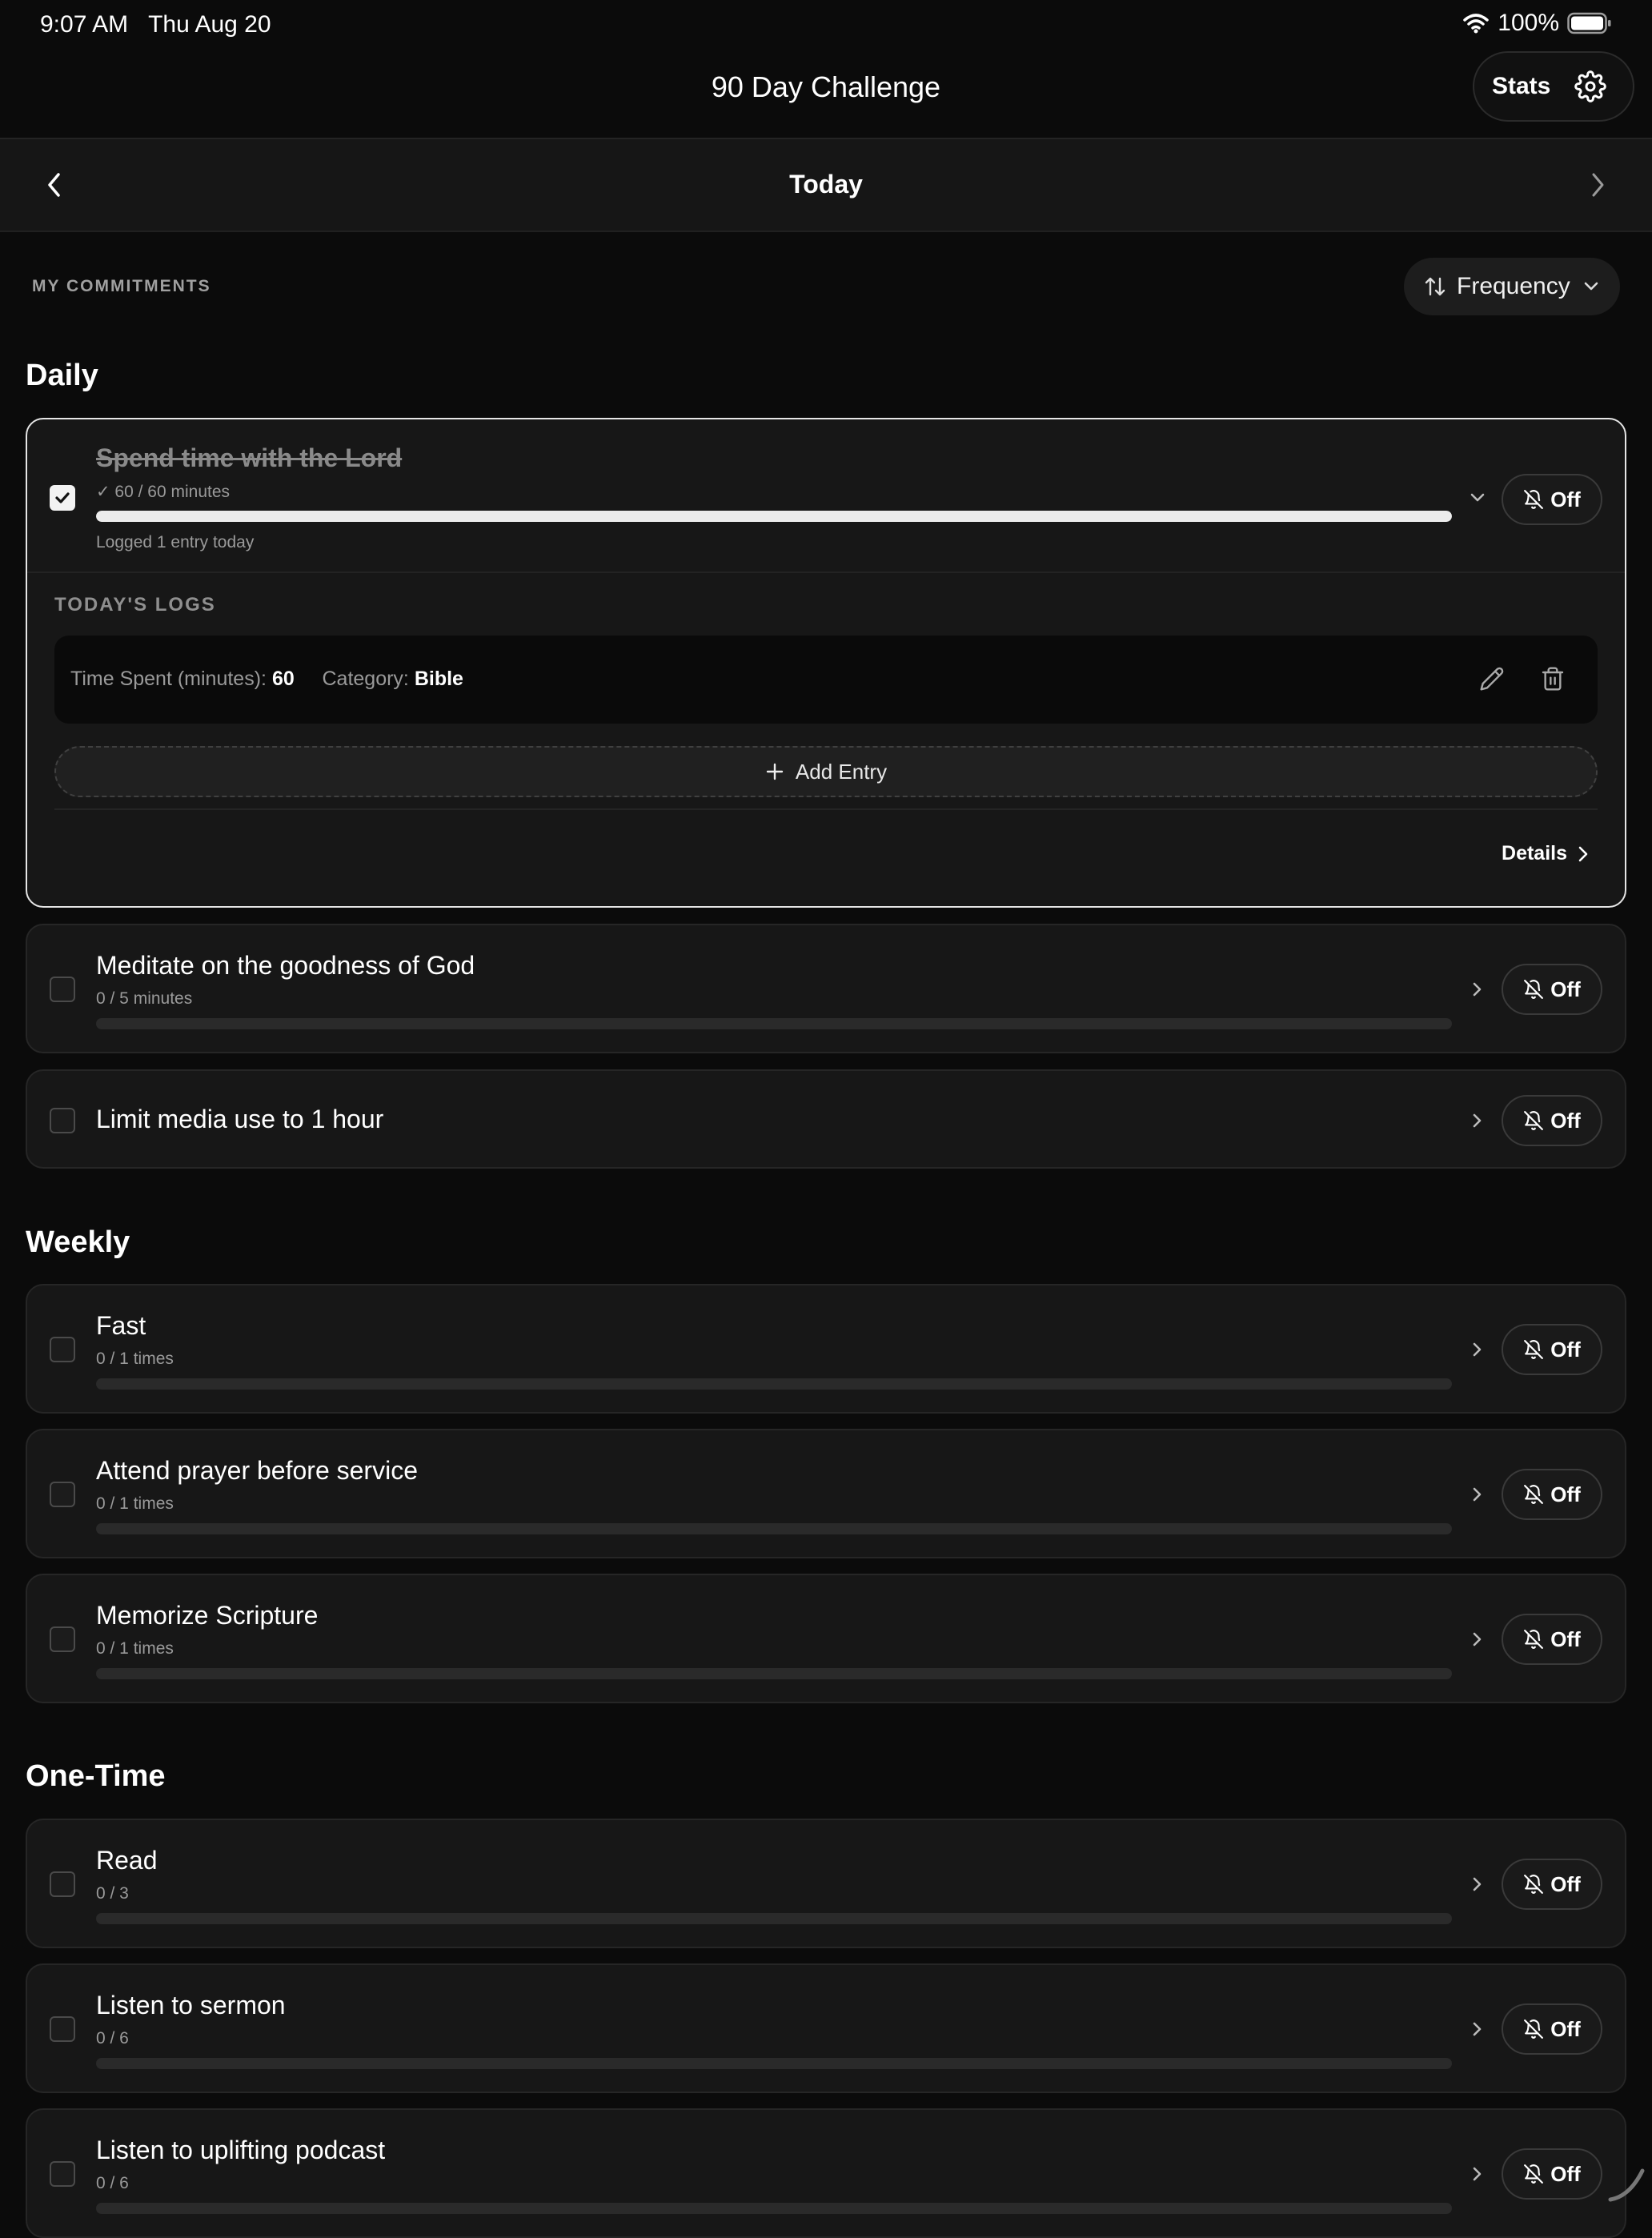 This screenshot has width=1652, height=2238. I want to click on plus-icon, so click(775, 771).